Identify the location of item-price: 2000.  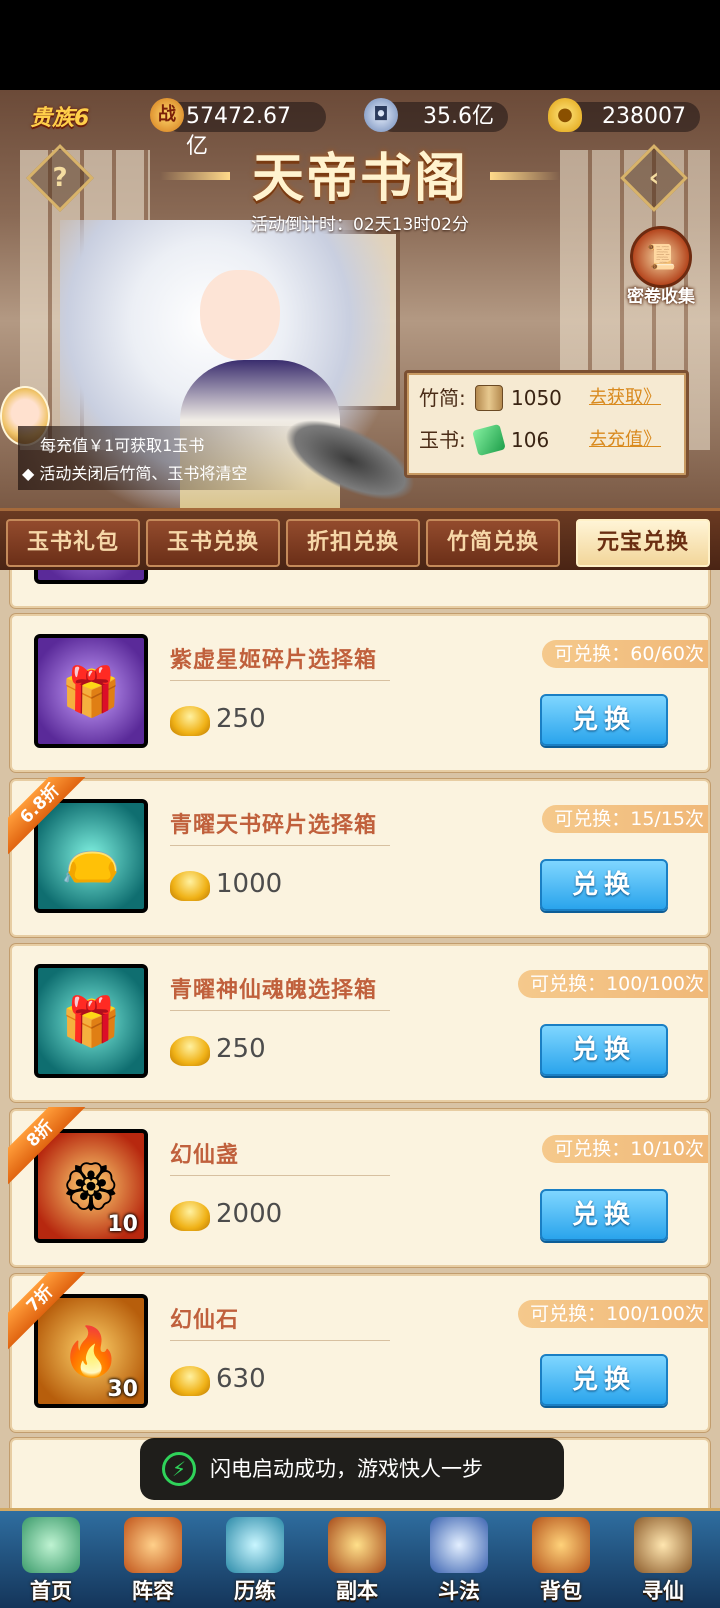
(249, 1214).